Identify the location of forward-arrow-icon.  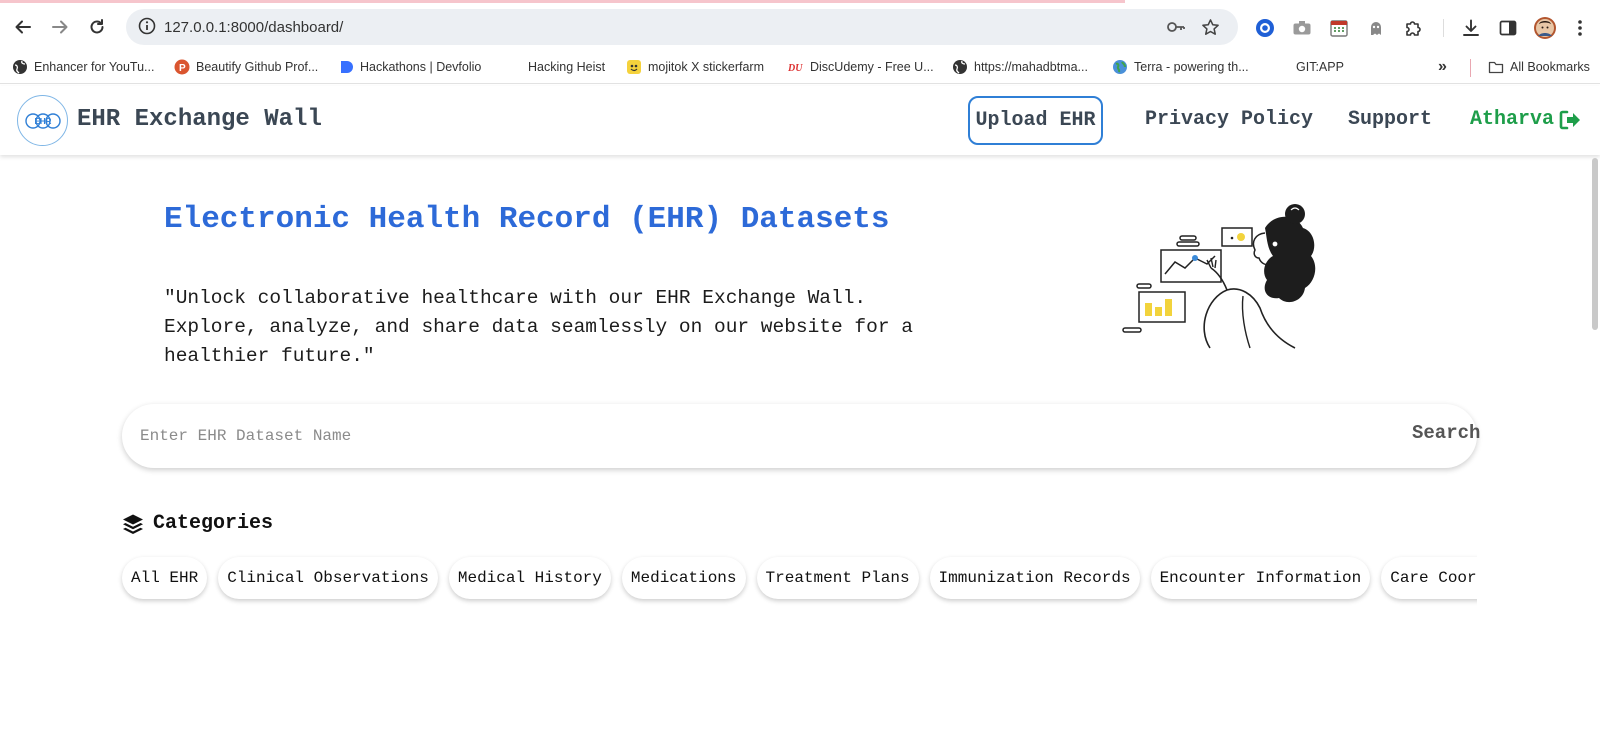
(60, 27).